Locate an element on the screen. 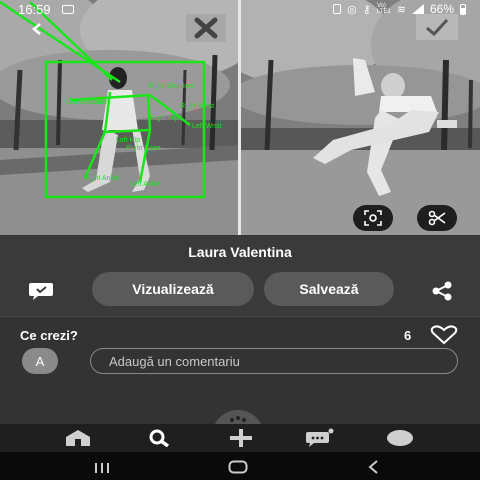 This screenshot has height=480, width=480. heart-icon is located at coordinates (444, 335).